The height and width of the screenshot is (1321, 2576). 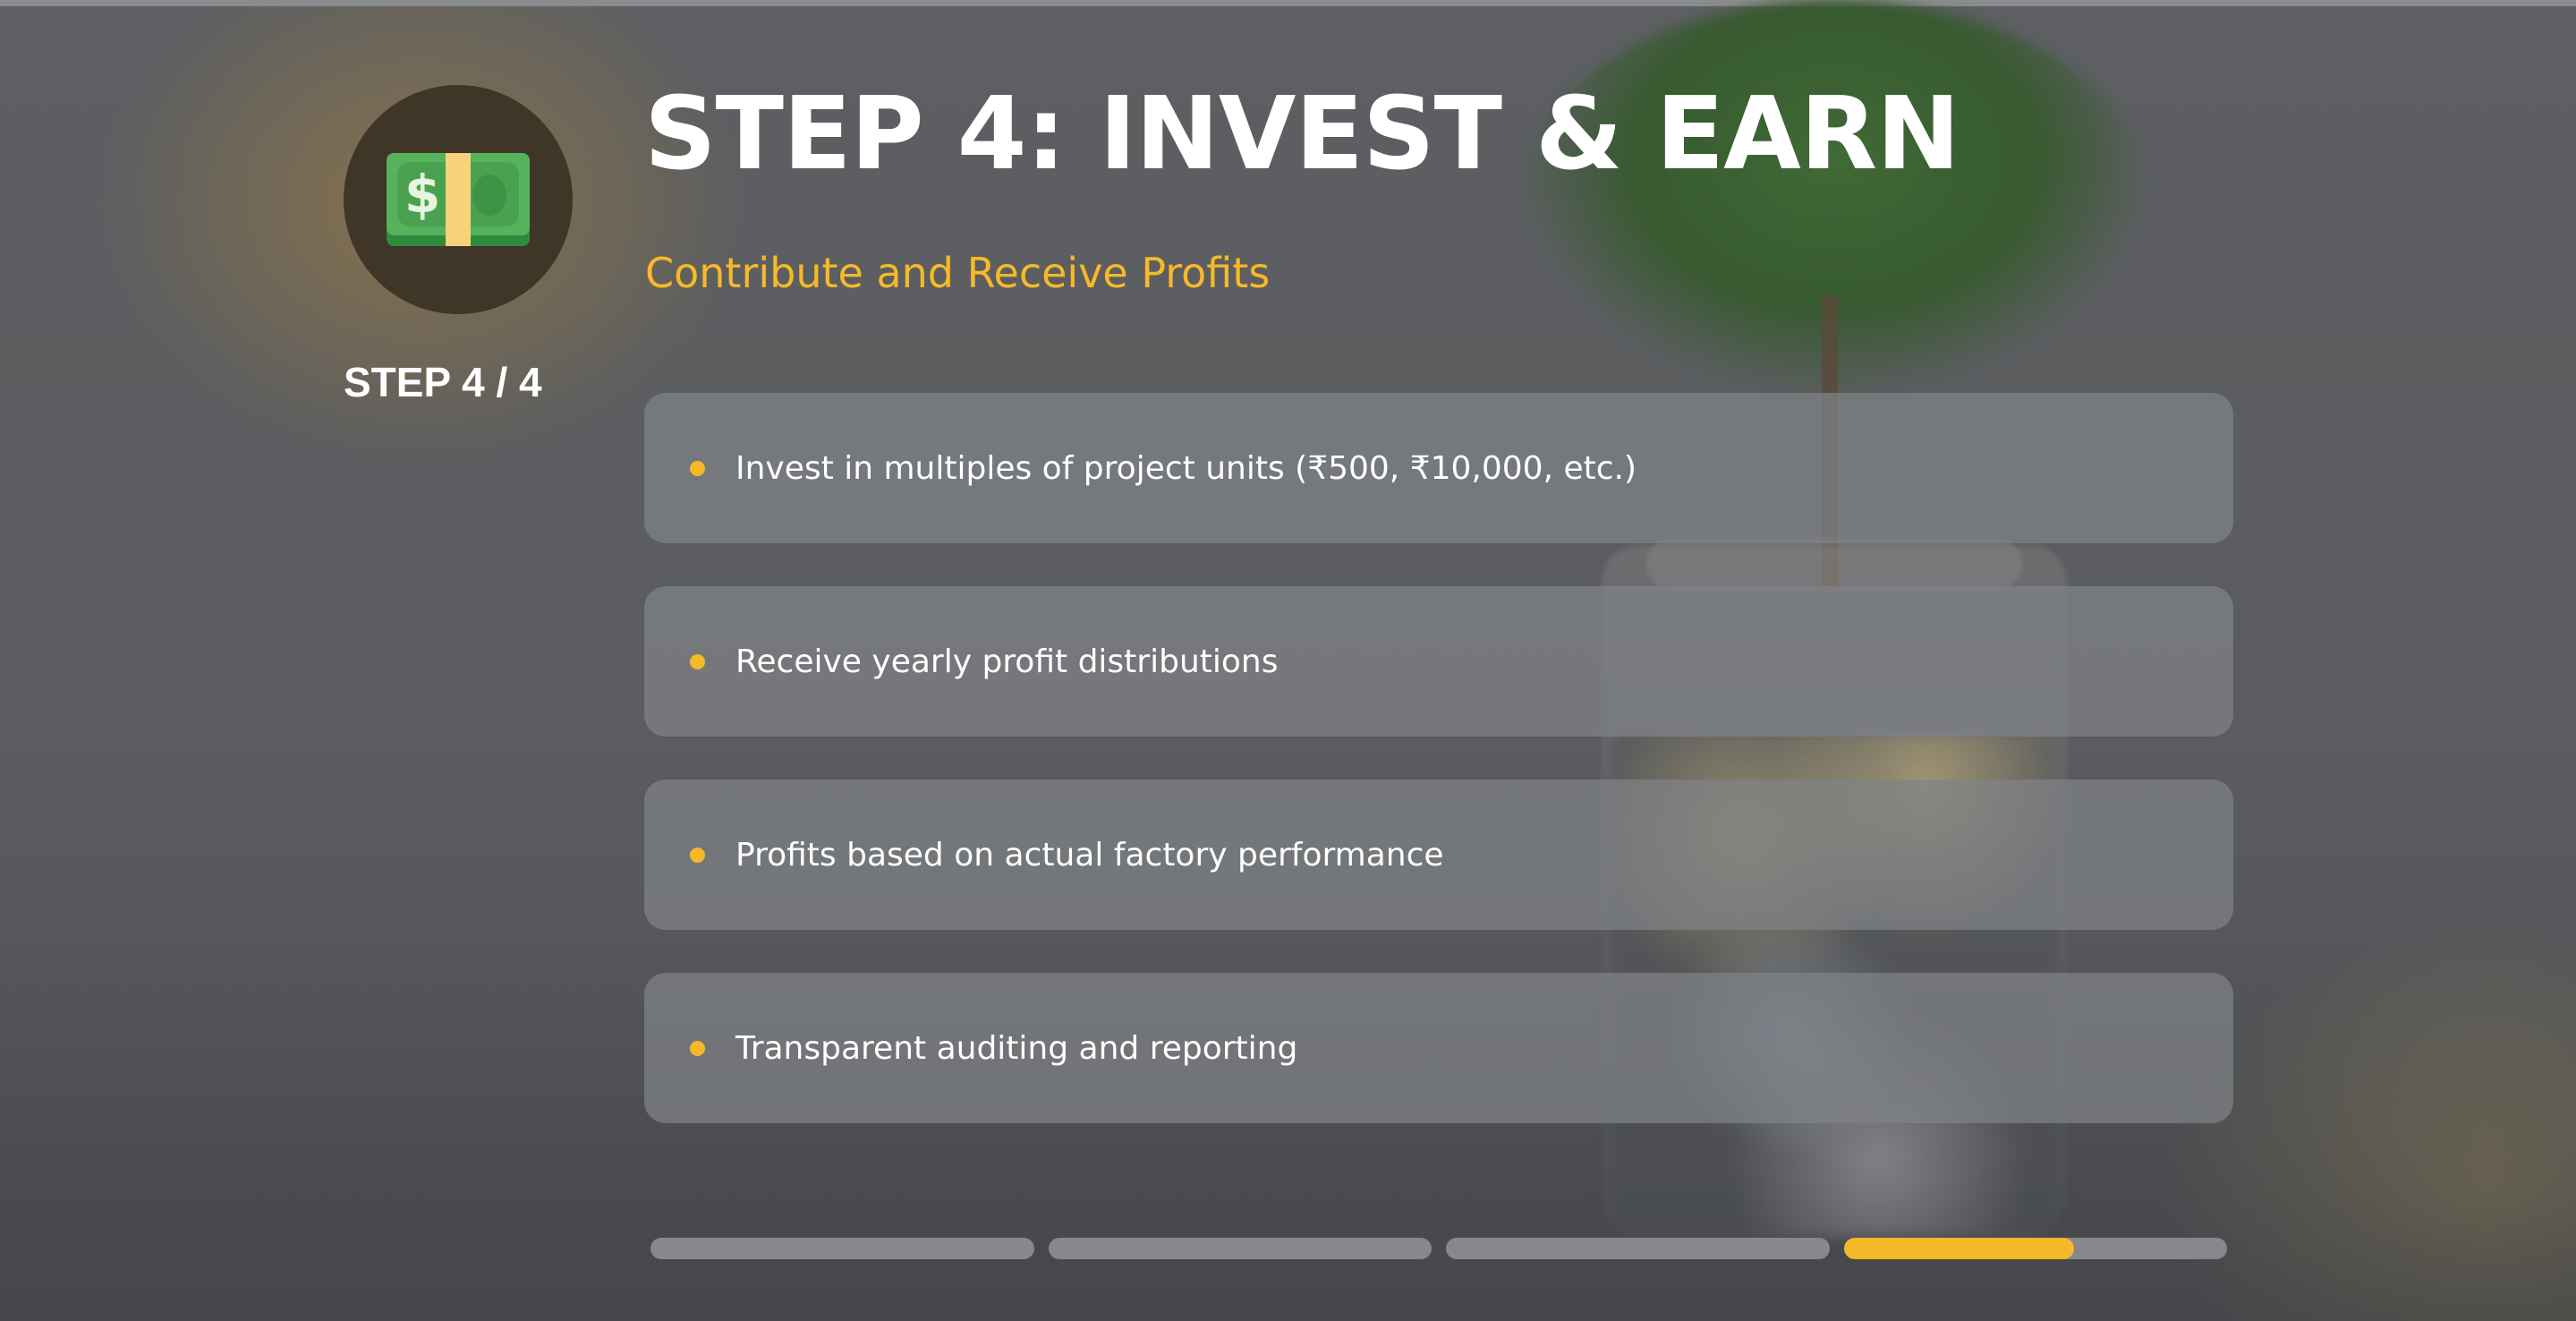 I want to click on step-counter: STEP 4 / 4, so click(x=443, y=382).